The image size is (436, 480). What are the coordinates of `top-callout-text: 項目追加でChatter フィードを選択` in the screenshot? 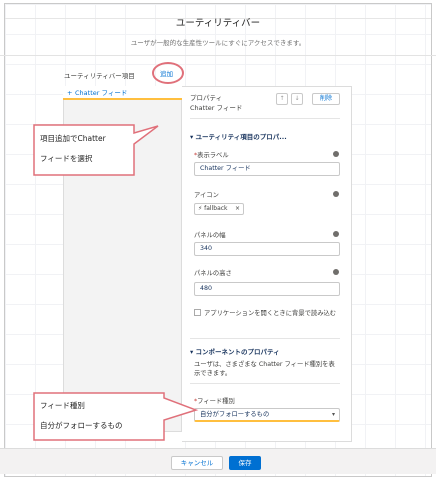 It's located at (73, 148).